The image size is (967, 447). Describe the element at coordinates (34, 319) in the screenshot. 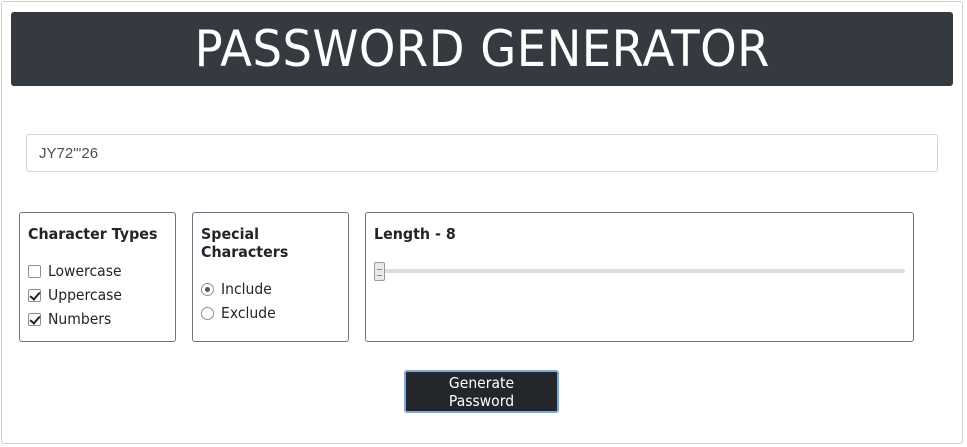

I see `numbers-checkbox` at that location.